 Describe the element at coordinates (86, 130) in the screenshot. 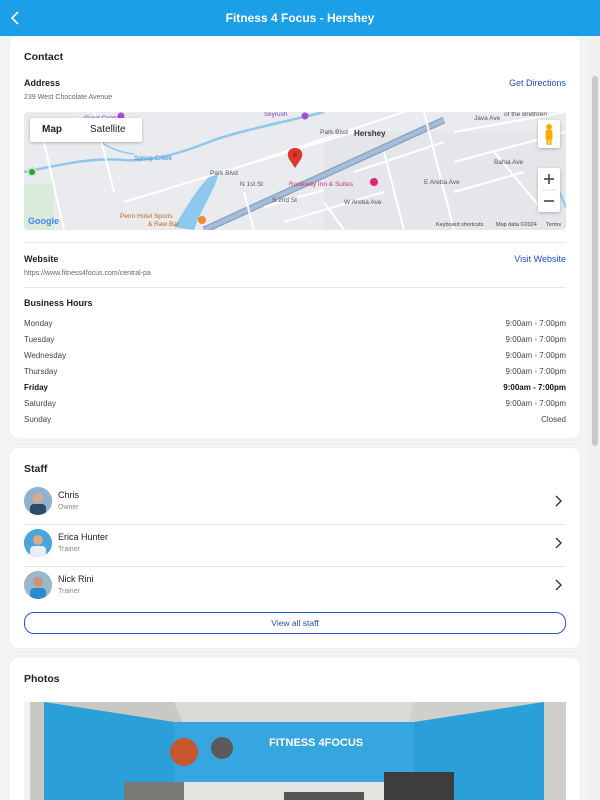

I see `map-type-toggle: Map Satellite` at that location.